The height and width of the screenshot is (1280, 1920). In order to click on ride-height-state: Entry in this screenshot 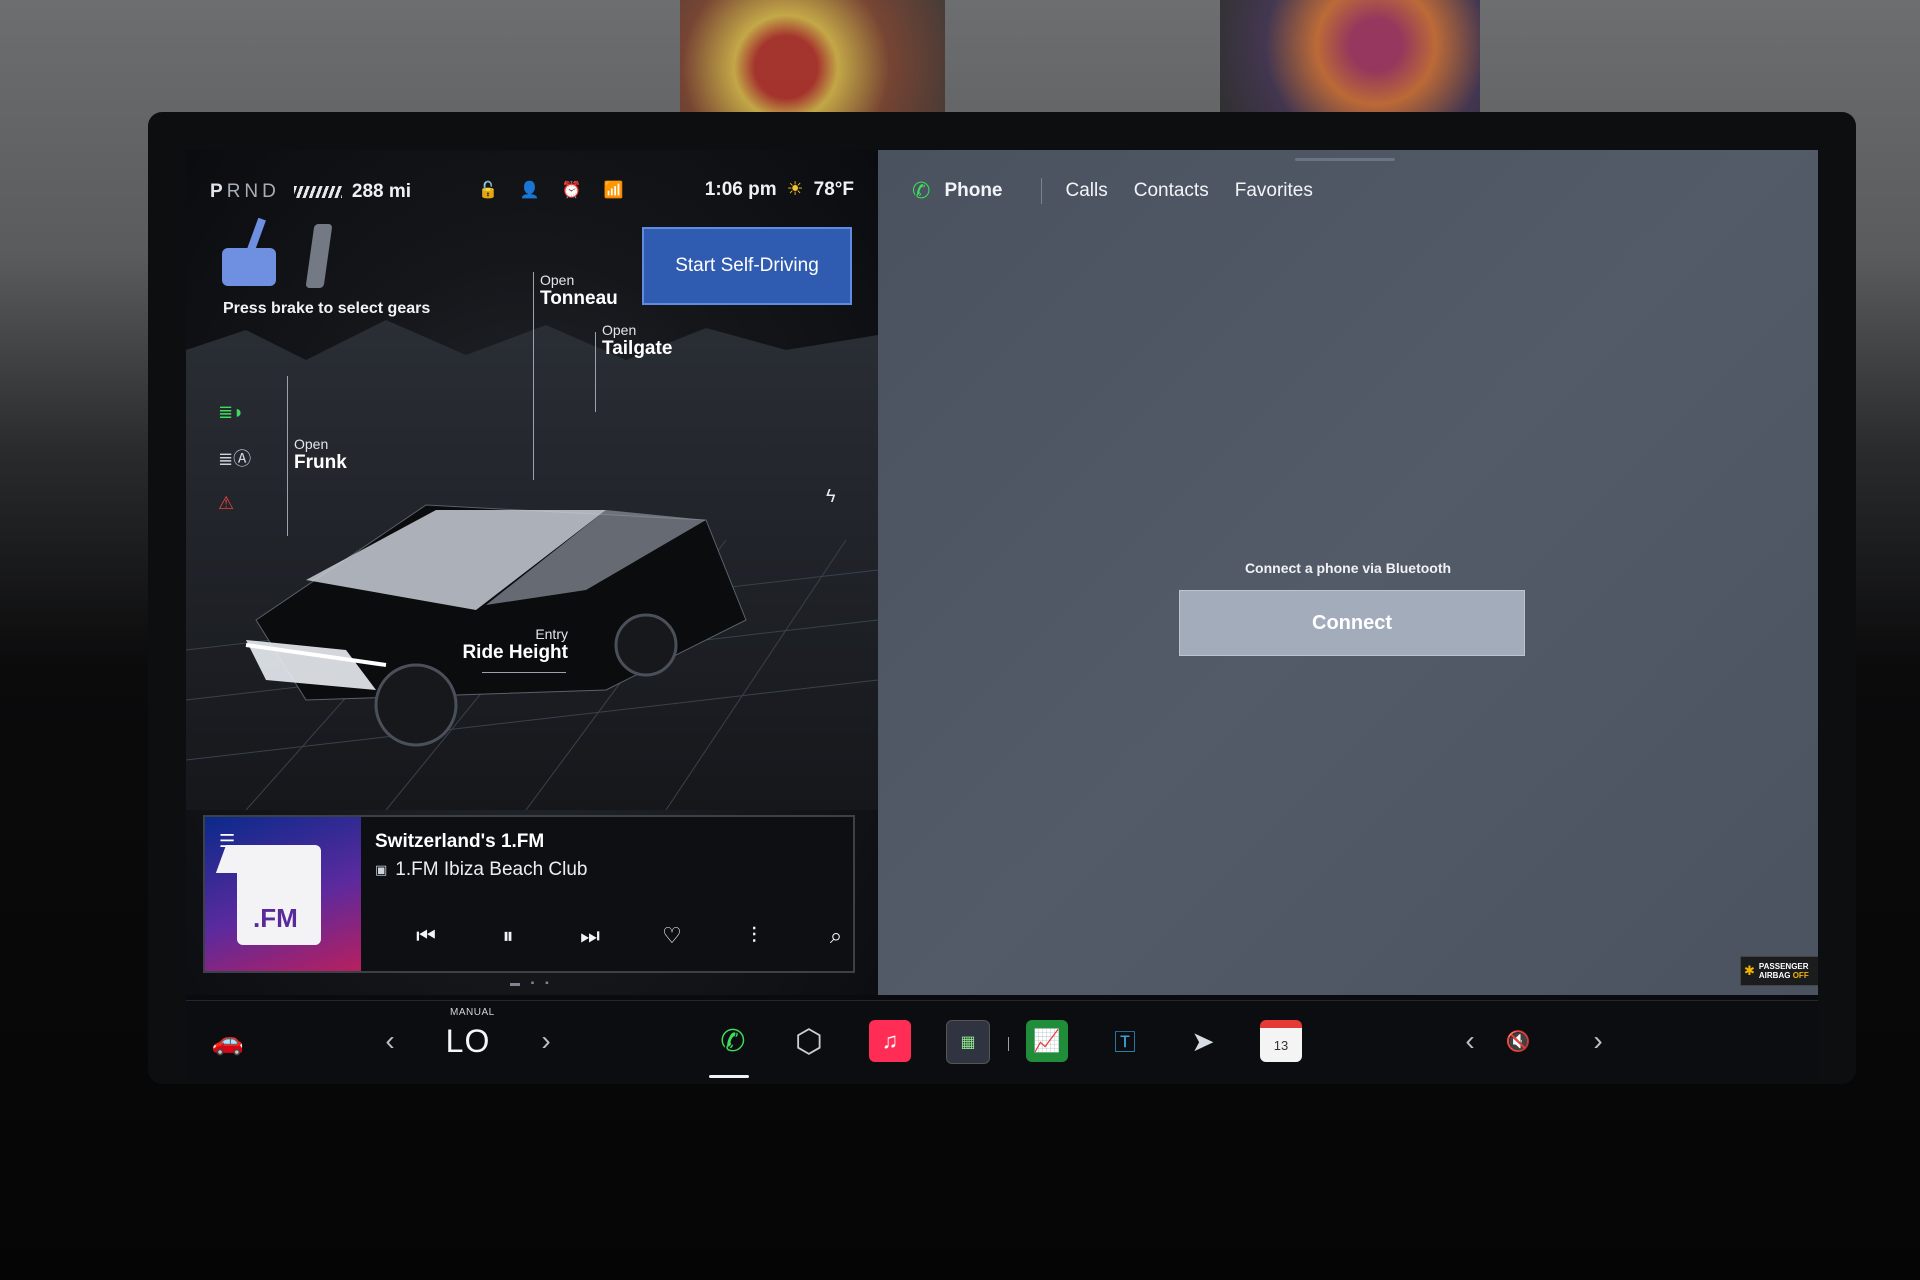, I will do `click(551, 634)`.